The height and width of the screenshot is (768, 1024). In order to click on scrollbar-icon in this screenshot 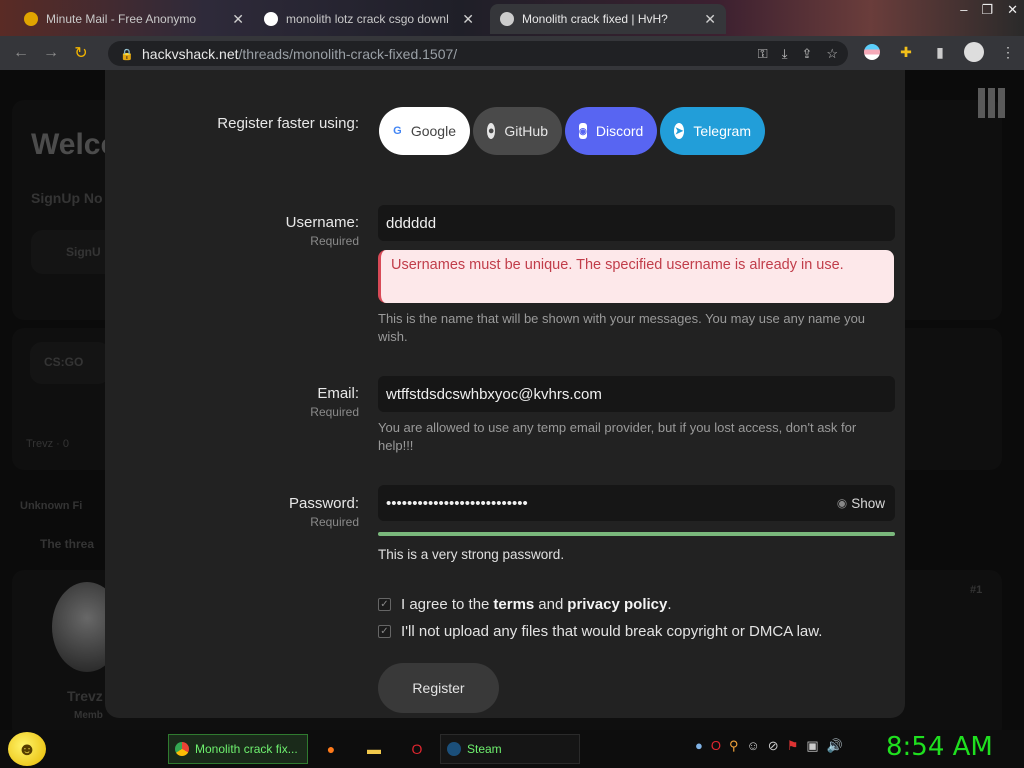, I will do `click(992, 104)`.